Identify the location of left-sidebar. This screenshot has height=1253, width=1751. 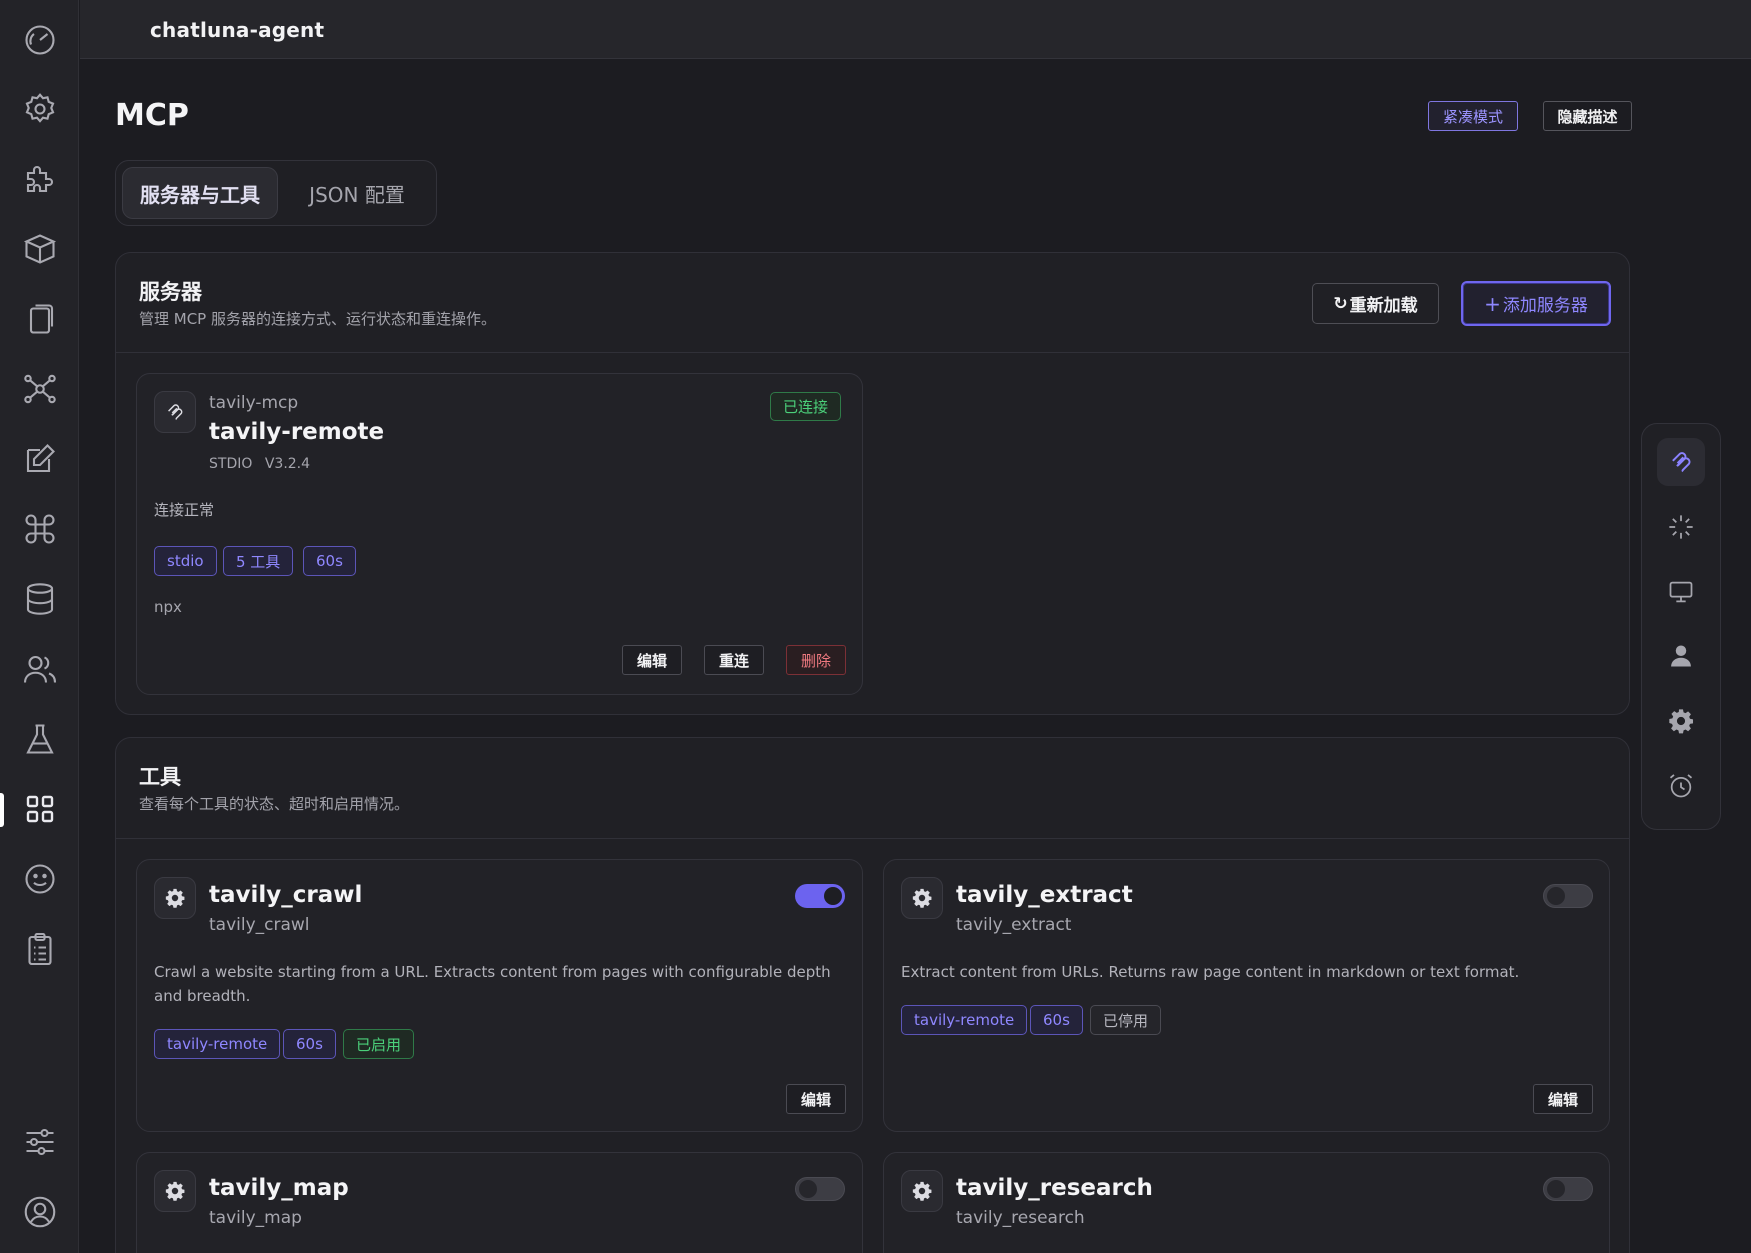
(39, 626).